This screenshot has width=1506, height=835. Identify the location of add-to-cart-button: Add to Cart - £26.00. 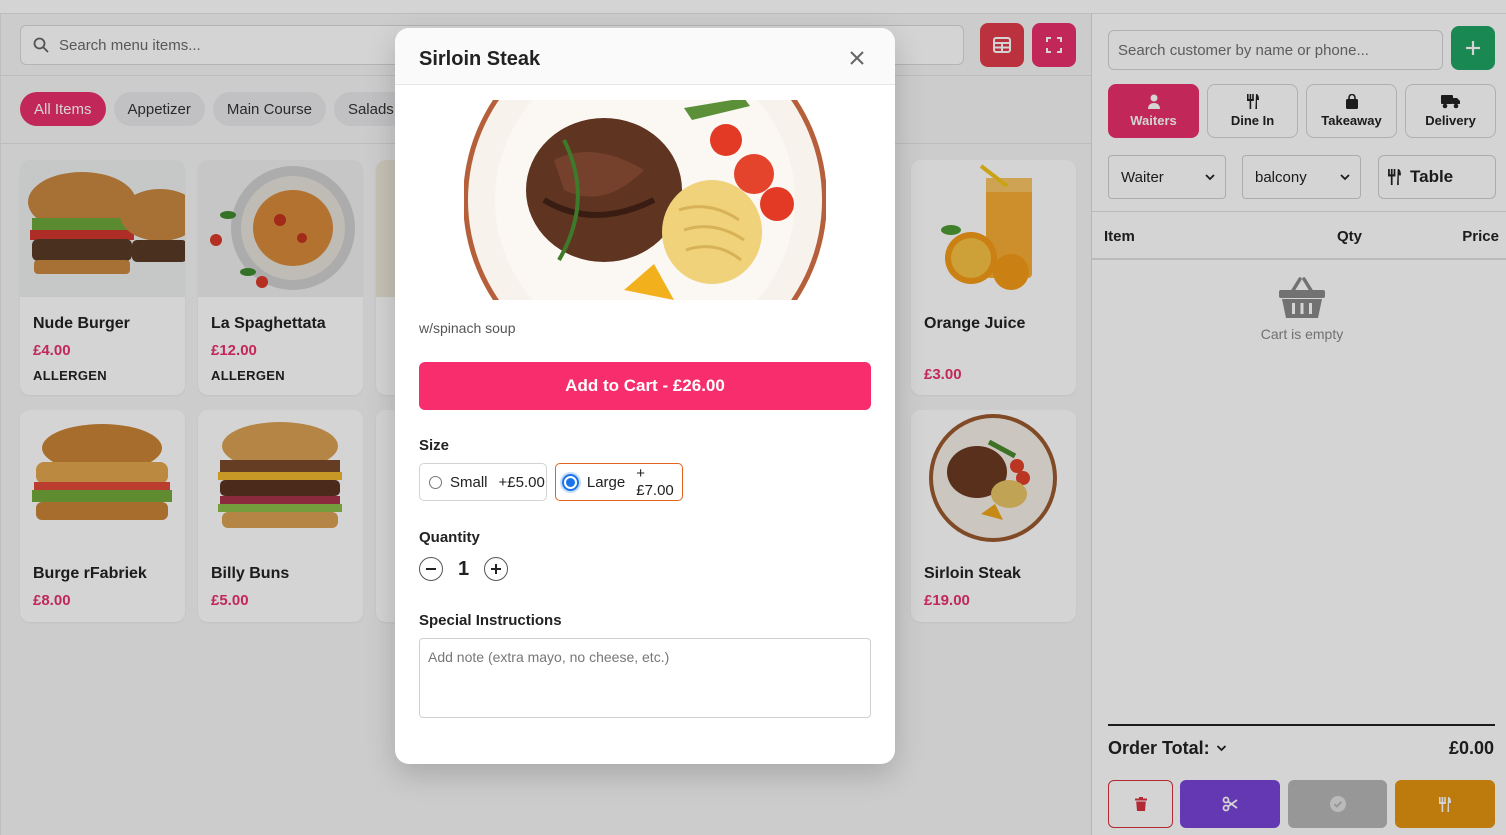
(645, 386).